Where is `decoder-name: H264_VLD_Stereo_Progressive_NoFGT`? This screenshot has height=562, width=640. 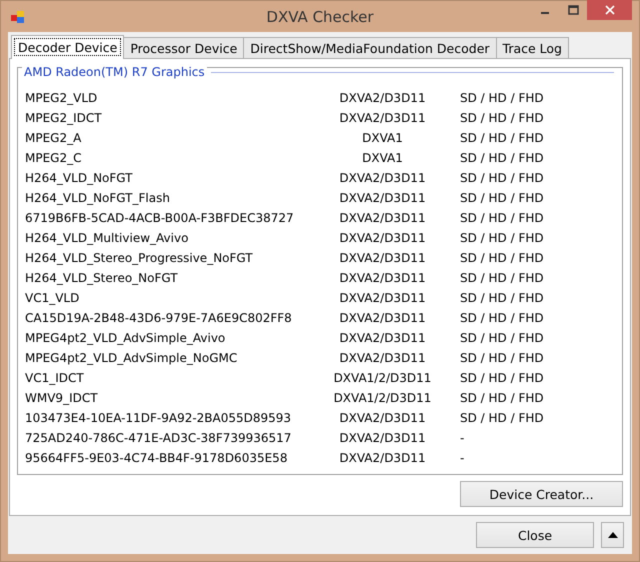
decoder-name: H264_VLD_Stereo_Progressive_NoFGT is located at coordinates (139, 258).